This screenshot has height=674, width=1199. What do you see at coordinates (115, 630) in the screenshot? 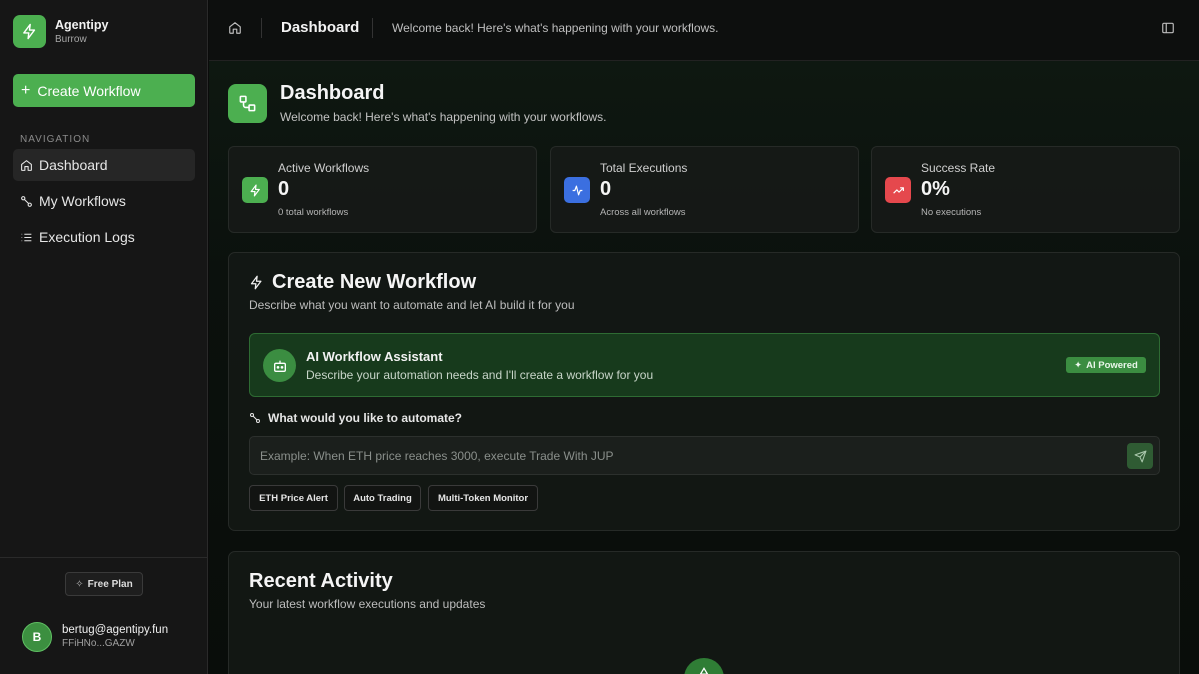
I see `user-email: bertug@agentipy.fun` at bounding box center [115, 630].